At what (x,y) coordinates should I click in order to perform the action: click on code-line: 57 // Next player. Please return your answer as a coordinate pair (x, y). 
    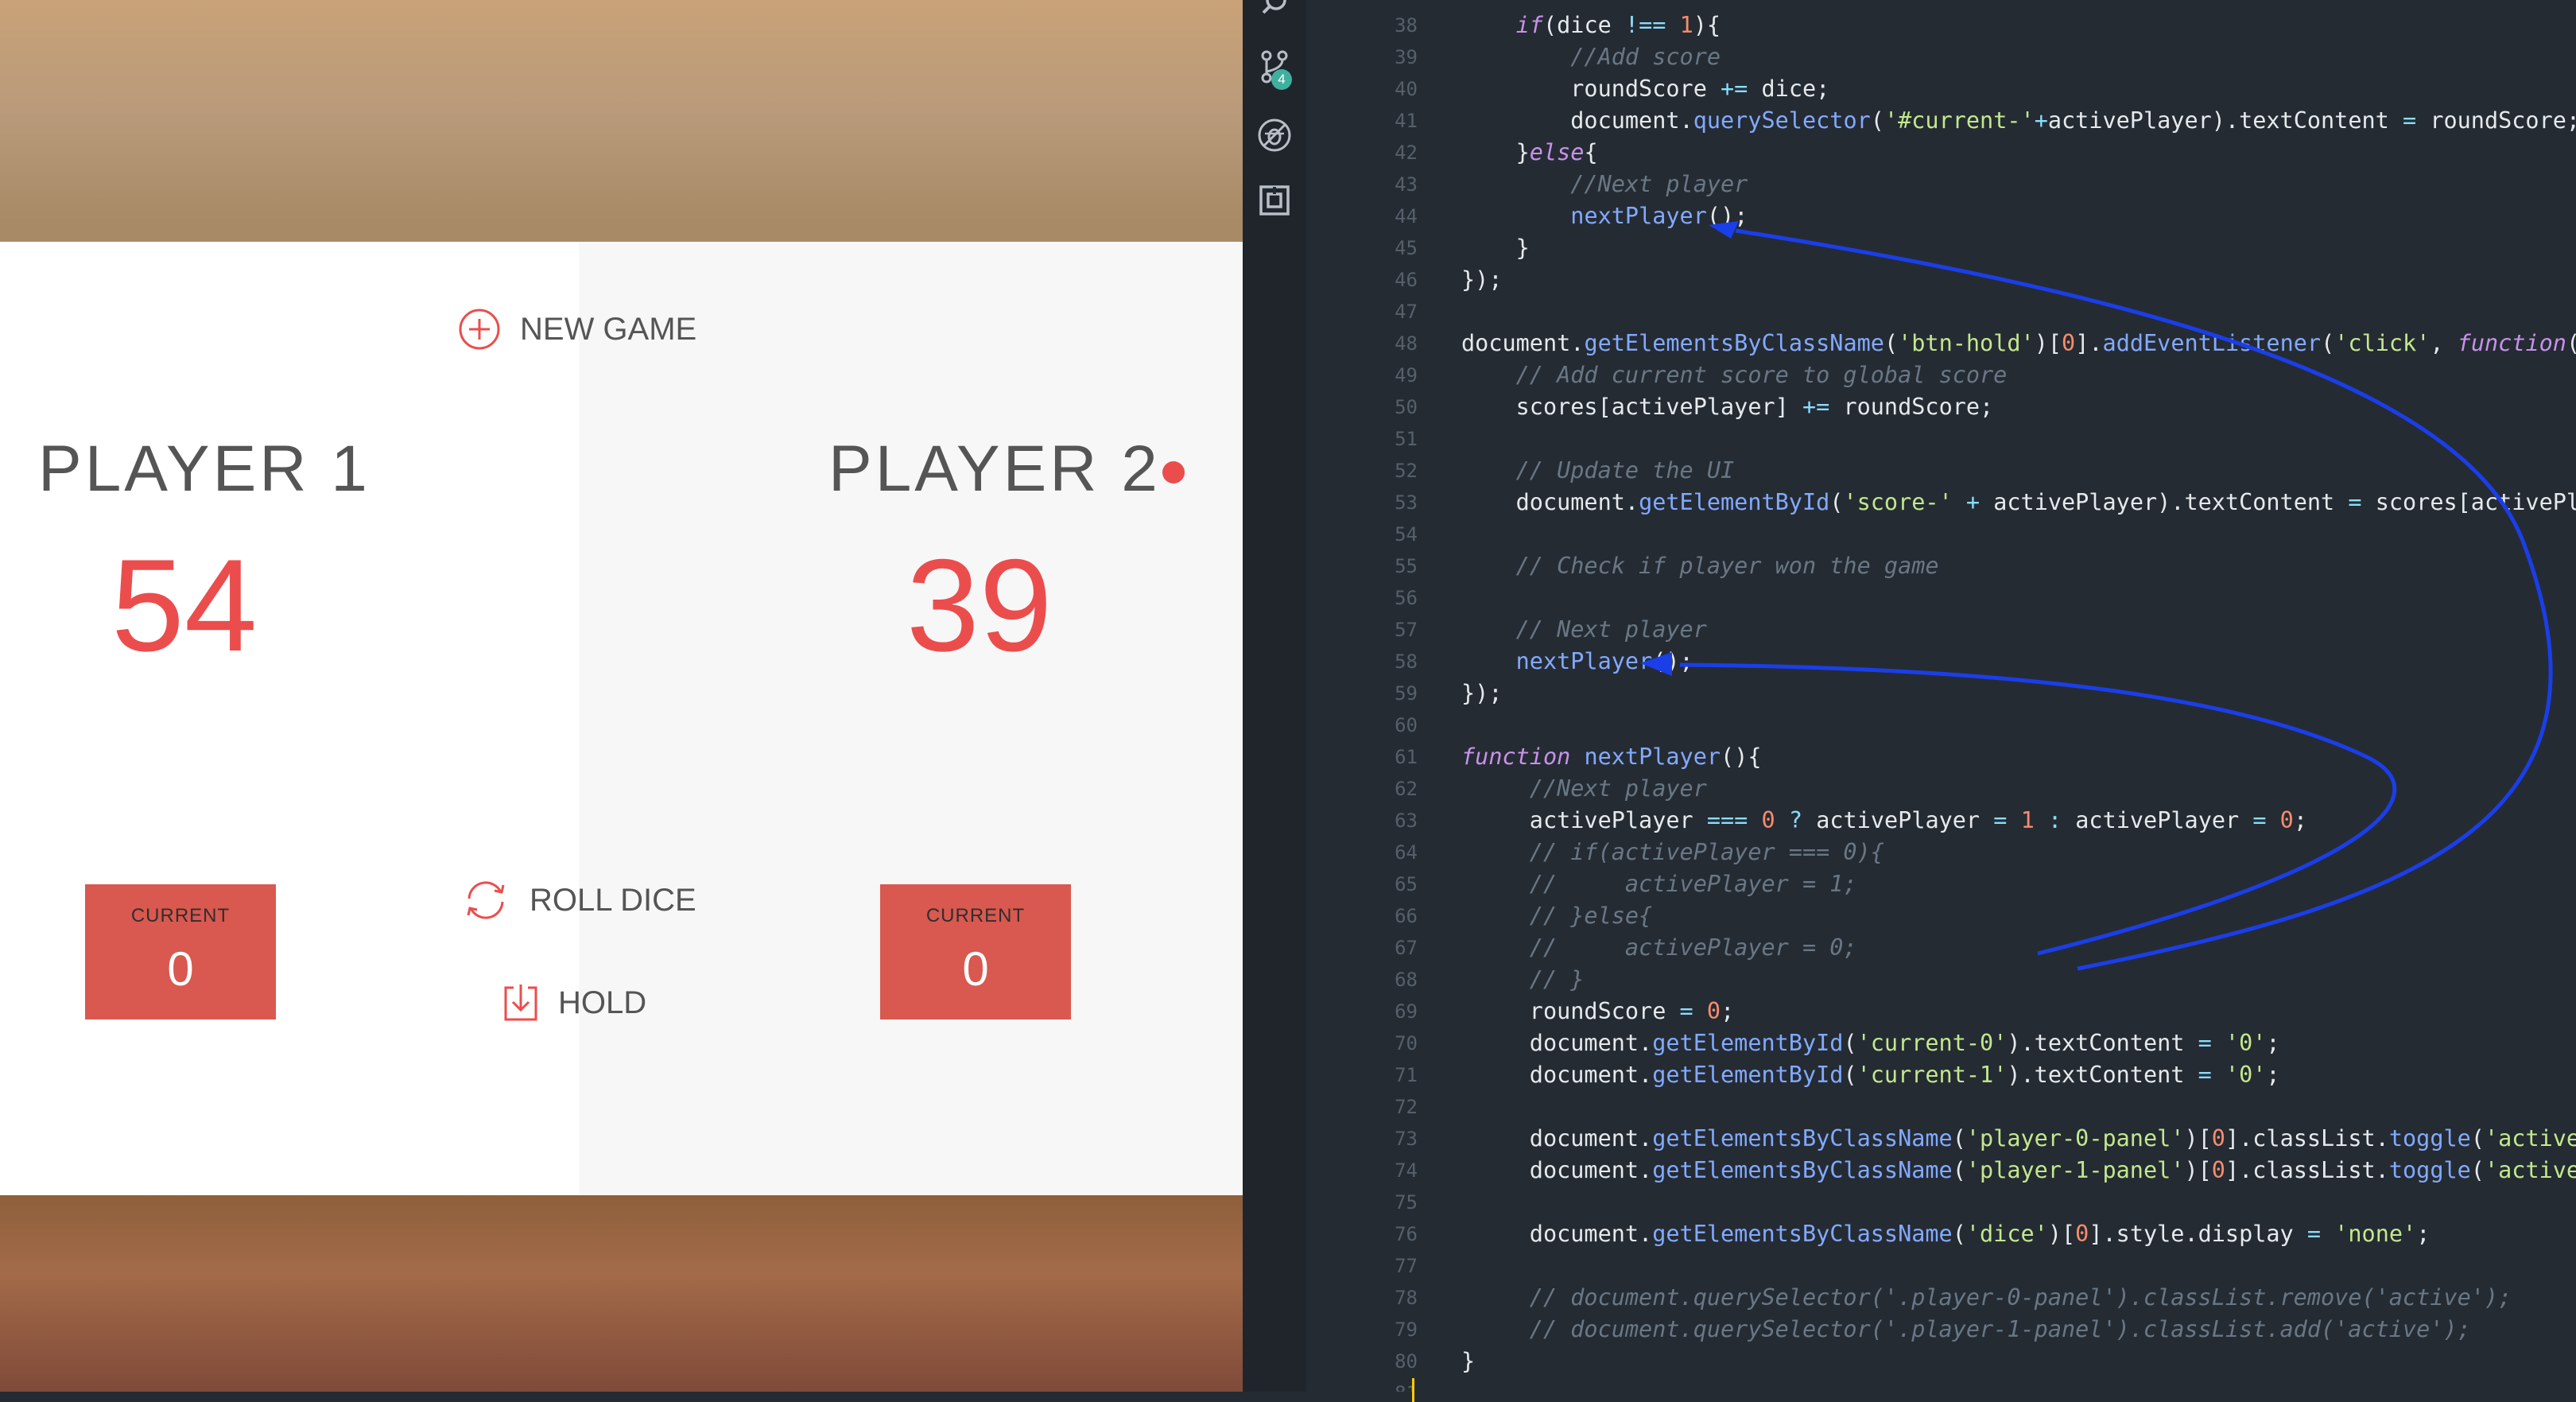
    Looking at the image, I should click on (1941, 630).